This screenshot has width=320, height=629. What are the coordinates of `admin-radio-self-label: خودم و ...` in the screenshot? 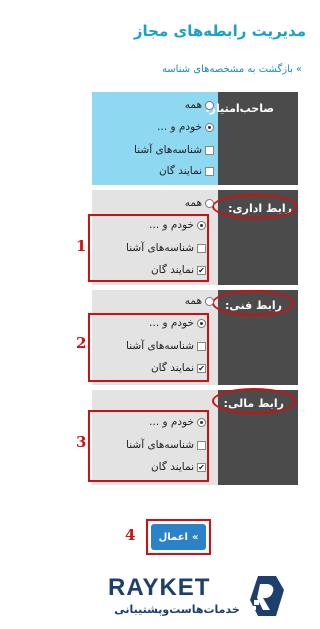 It's located at (171, 225).